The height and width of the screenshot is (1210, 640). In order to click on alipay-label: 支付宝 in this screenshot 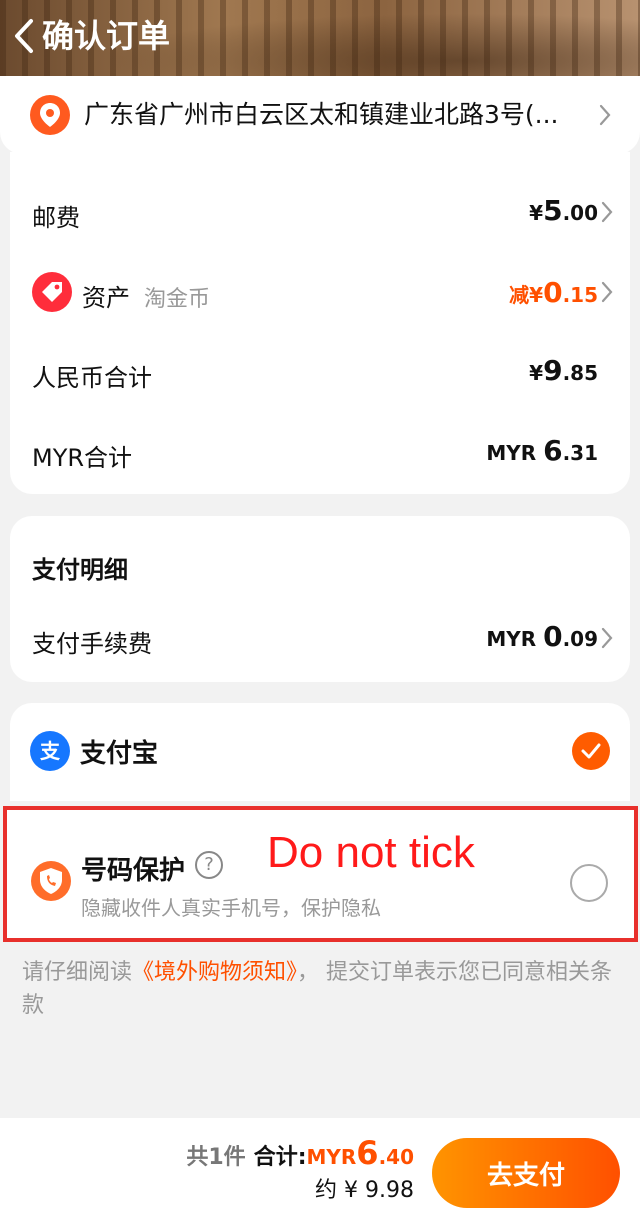, I will do `click(119, 754)`.